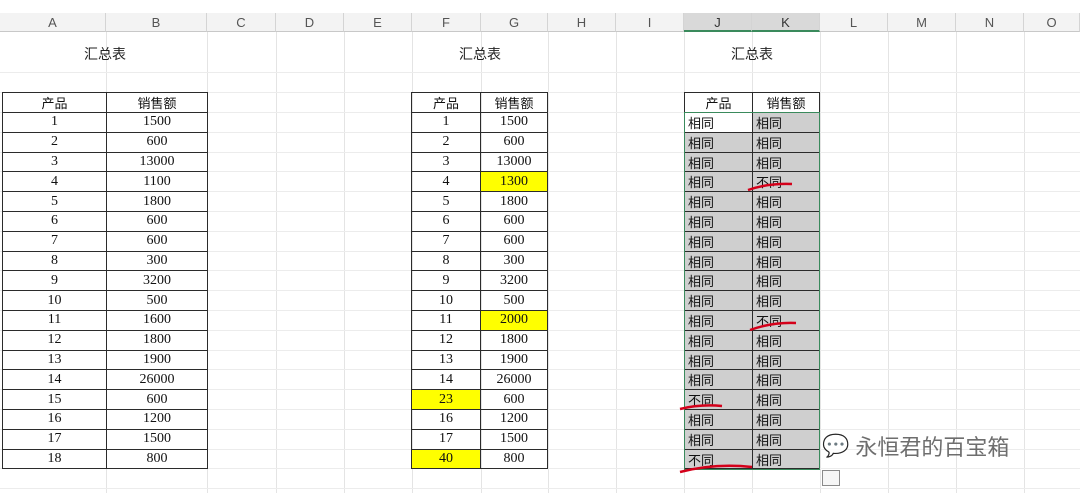 The height and width of the screenshot is (493, 1080). What do you see at coordinates (446, 221) in the screenshot?
I see `table2-cell-product: 6` at bounding box center [446, 221].